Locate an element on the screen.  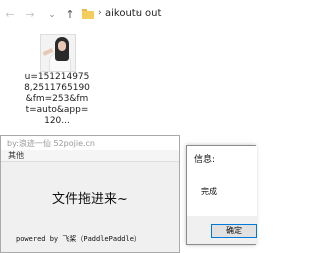
window-title-bar: by:浪迹一仙 52pojie.cn is located at coordinates (90, 143).